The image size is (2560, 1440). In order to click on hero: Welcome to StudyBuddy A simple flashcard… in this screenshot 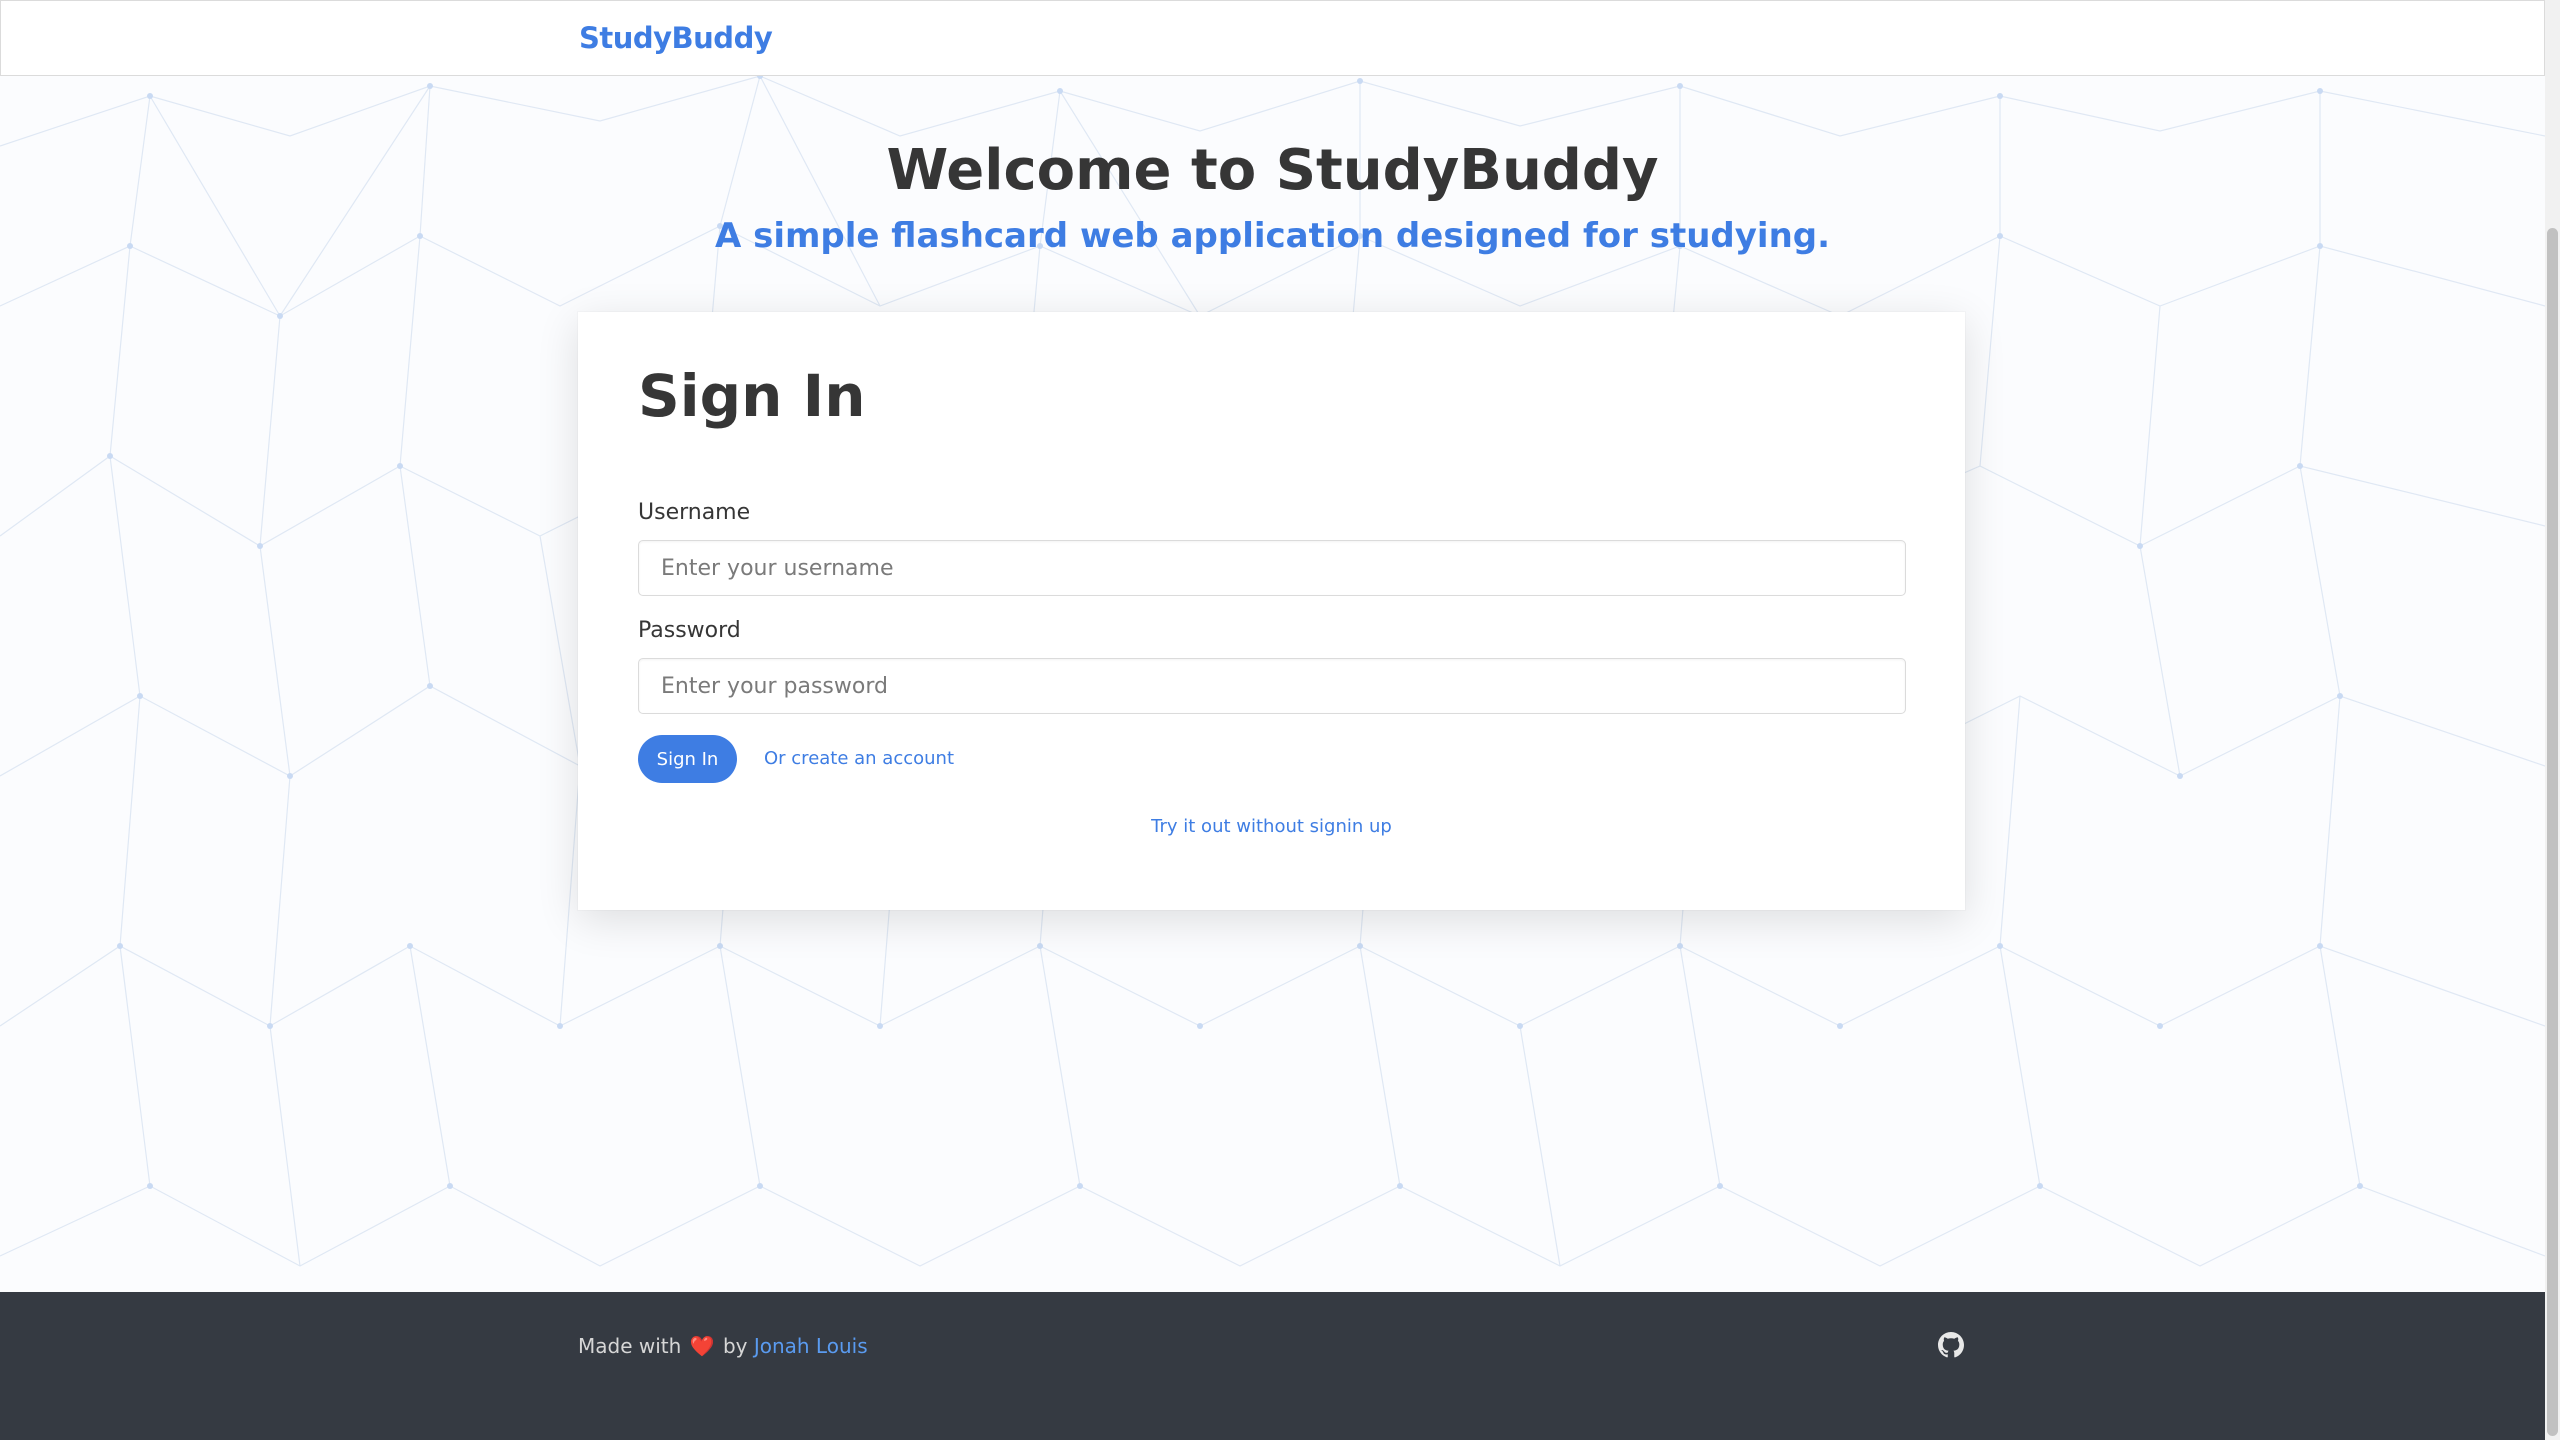, I will do `click(1272, 195)`.